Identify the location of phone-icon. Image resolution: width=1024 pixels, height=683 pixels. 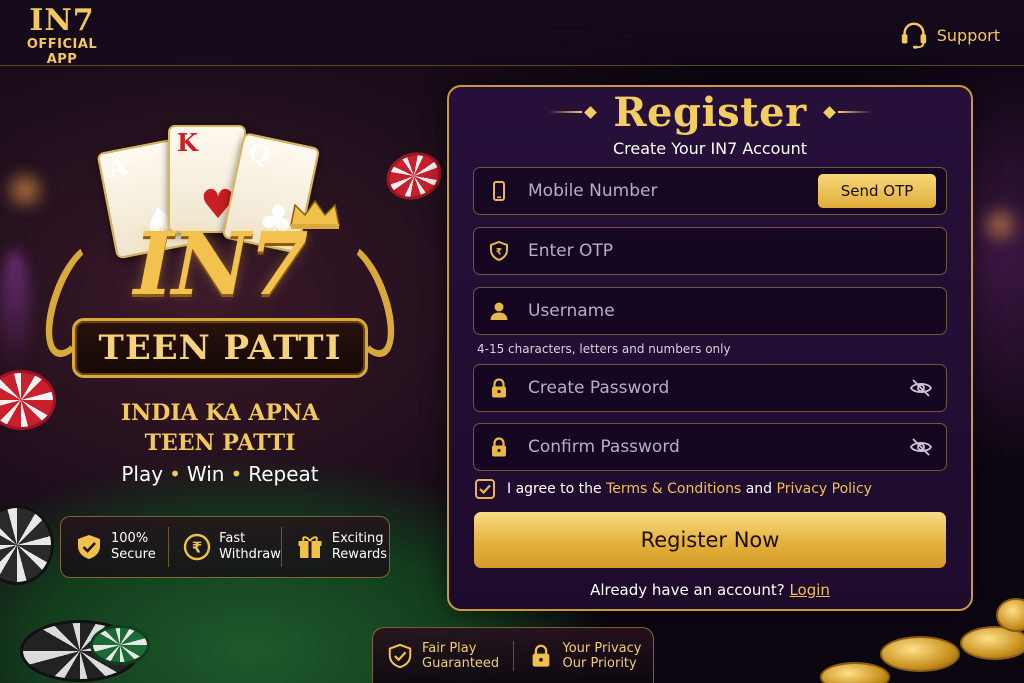
(499, 191).